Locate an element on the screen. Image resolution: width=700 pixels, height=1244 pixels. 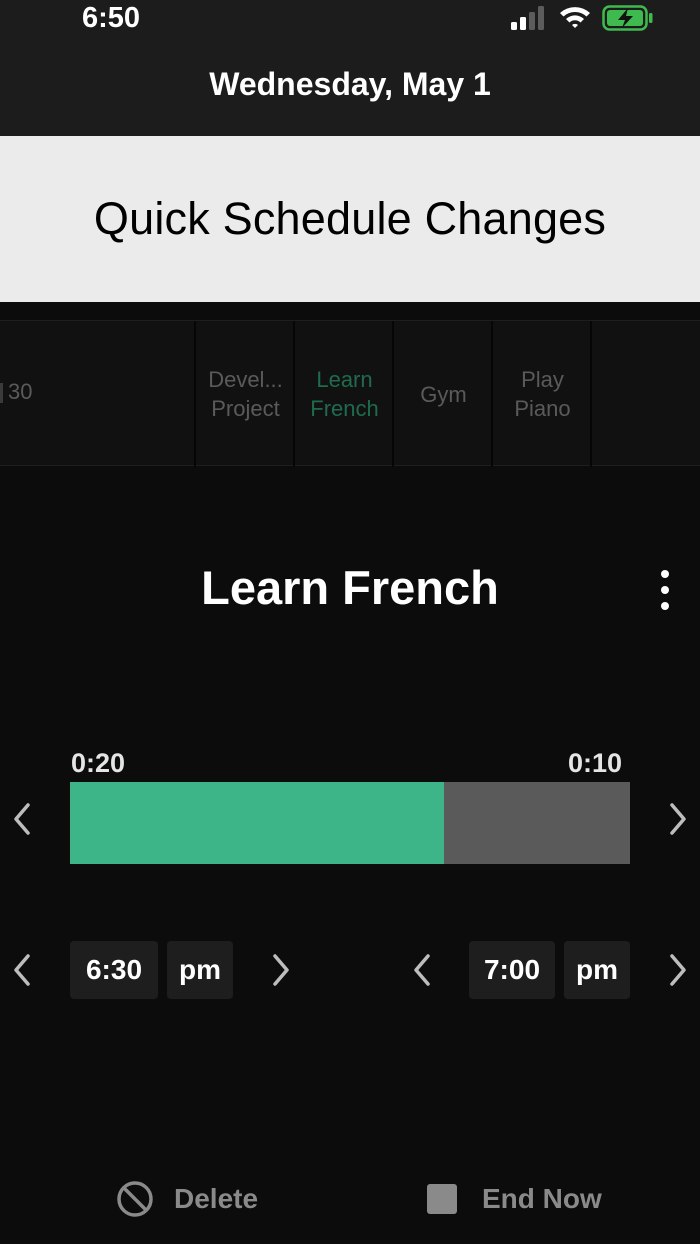
quick-schedule-banner: Quick Schedule Changes is located at coordinates (350, 219).